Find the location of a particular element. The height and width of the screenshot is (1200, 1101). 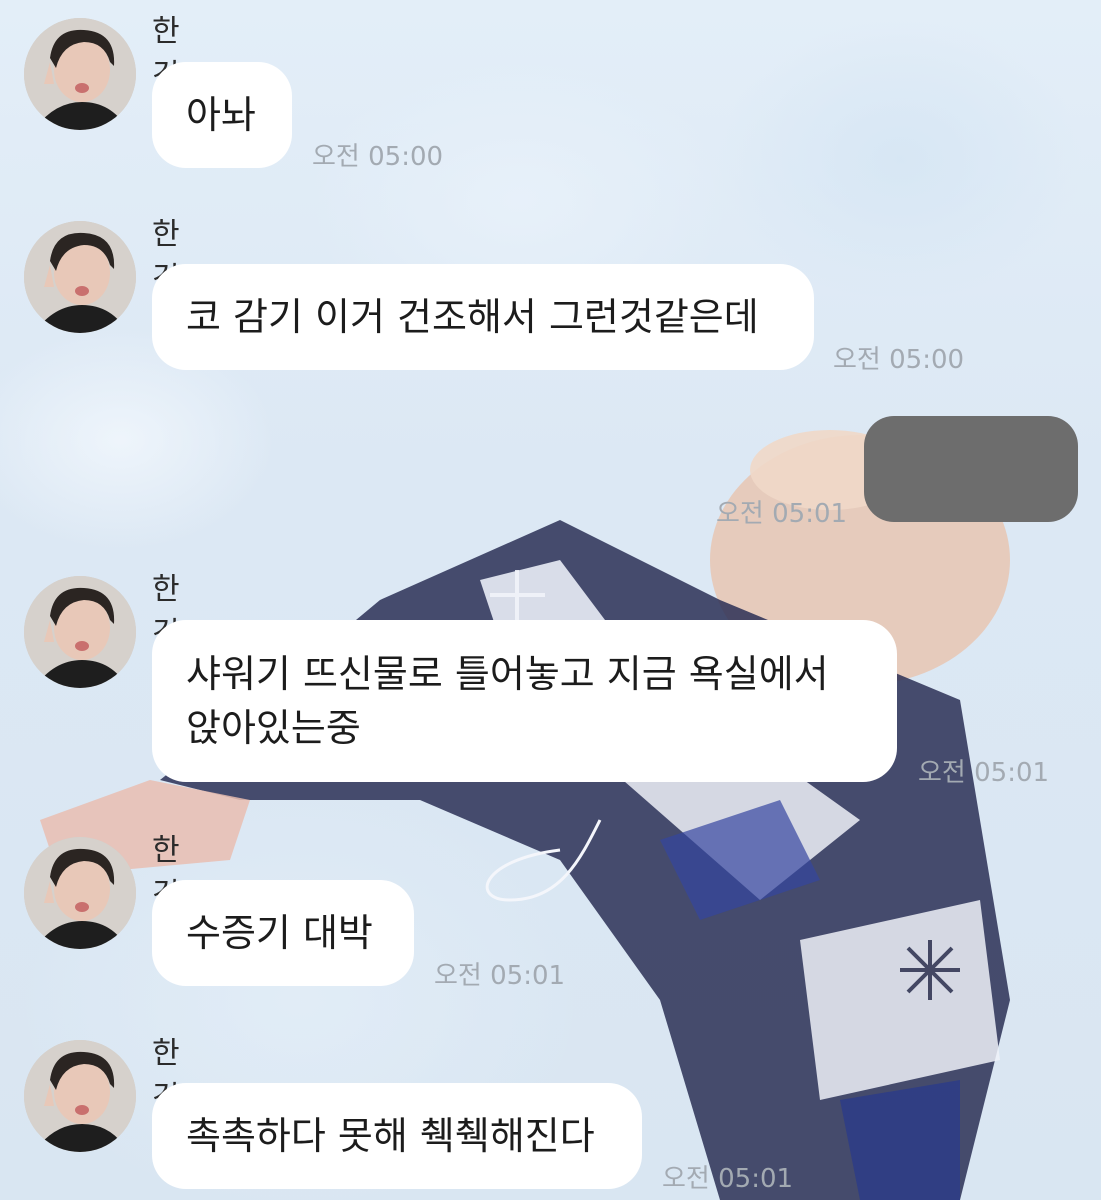

message-bubble: 촉촉하다 못해 췍췍해진다 is located at coordinates (397, 1136).